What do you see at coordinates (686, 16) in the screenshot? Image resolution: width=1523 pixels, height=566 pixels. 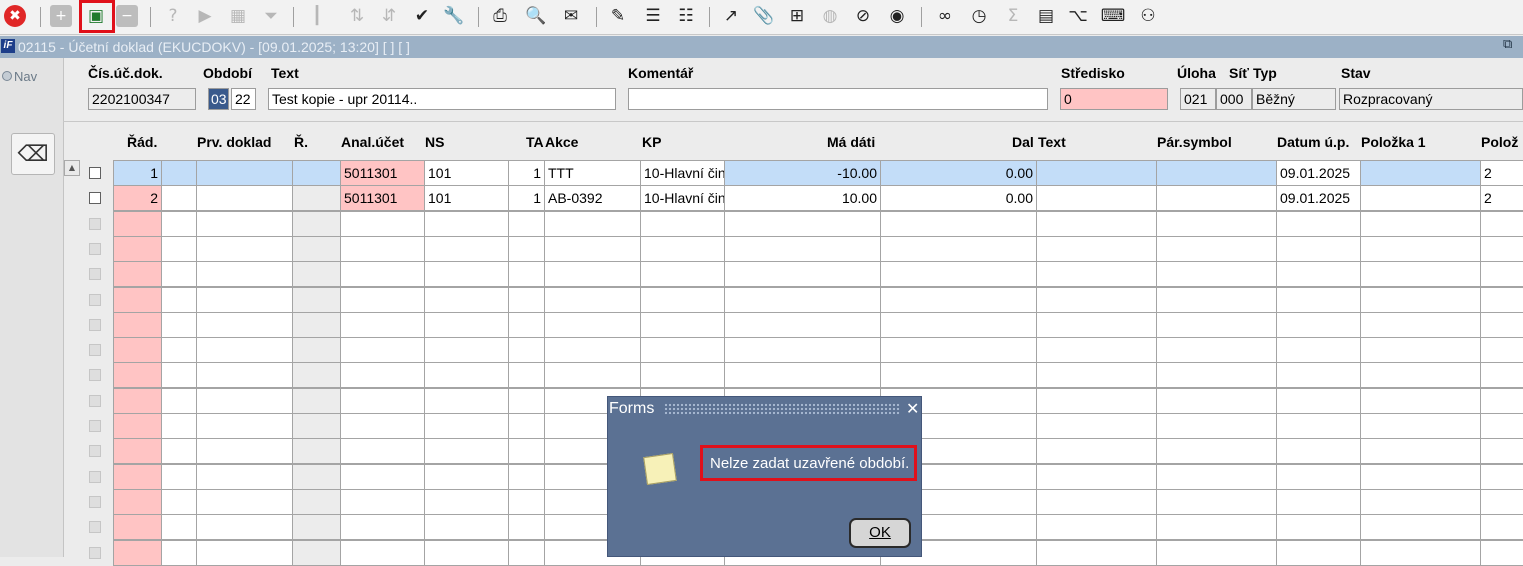 I see `checklist-button: ☷` at bounding box center [686, 16].